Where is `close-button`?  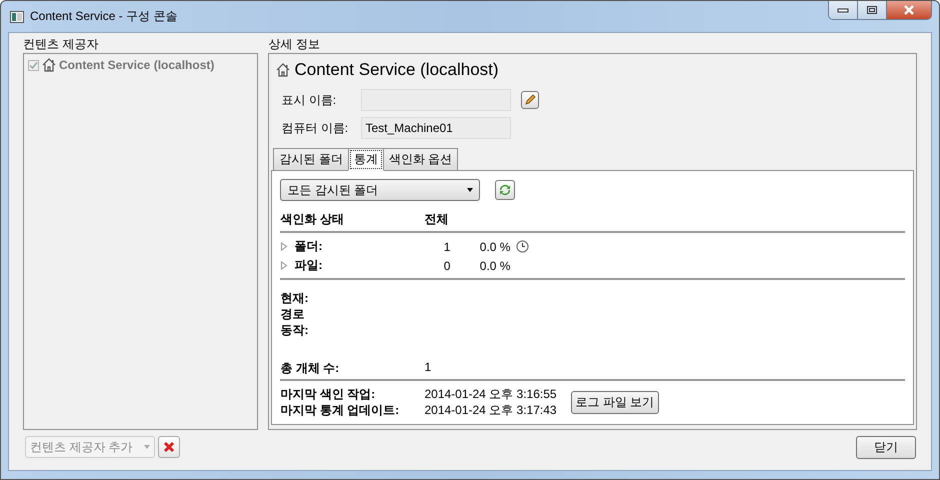
close-button is located at coordinates (909, 10).